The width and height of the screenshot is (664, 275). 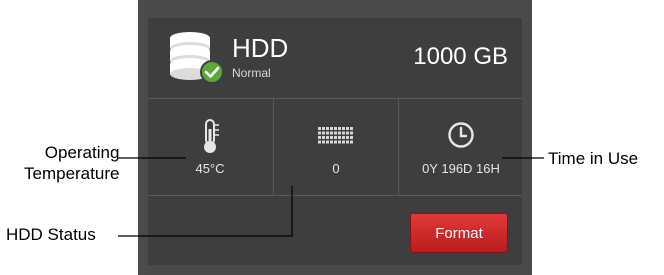 I want to click on callout-operating-temperature: Operating Temperature, so click(x=71, y=163).